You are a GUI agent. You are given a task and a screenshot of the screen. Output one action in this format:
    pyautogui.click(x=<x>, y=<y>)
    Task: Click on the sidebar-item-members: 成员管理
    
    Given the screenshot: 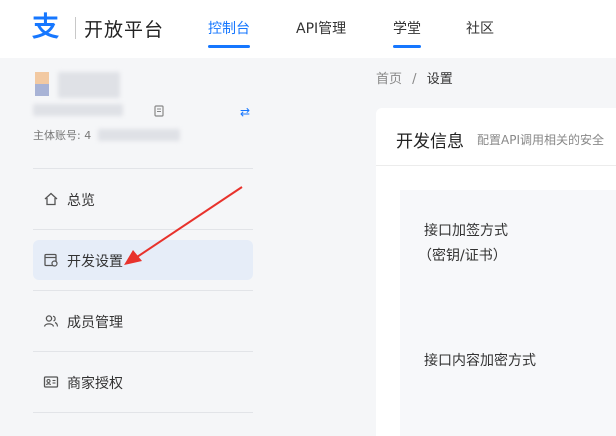 What is the action you would take?
    pyautogui.click(x=143, y=321)
    